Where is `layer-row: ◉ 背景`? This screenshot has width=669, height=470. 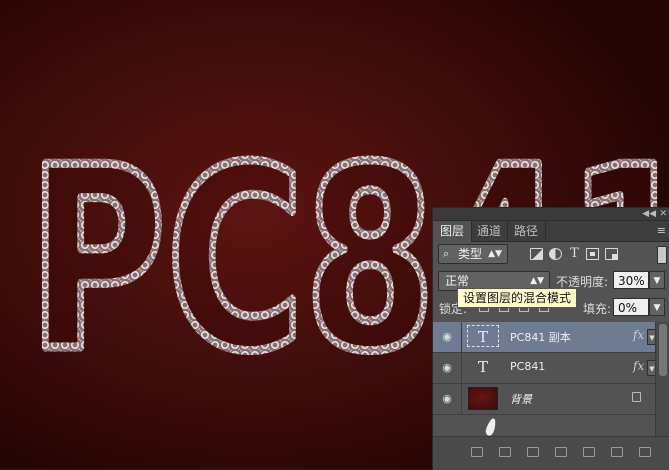 layer-row: ◉ 背景 is located at coordinates (544, 399).